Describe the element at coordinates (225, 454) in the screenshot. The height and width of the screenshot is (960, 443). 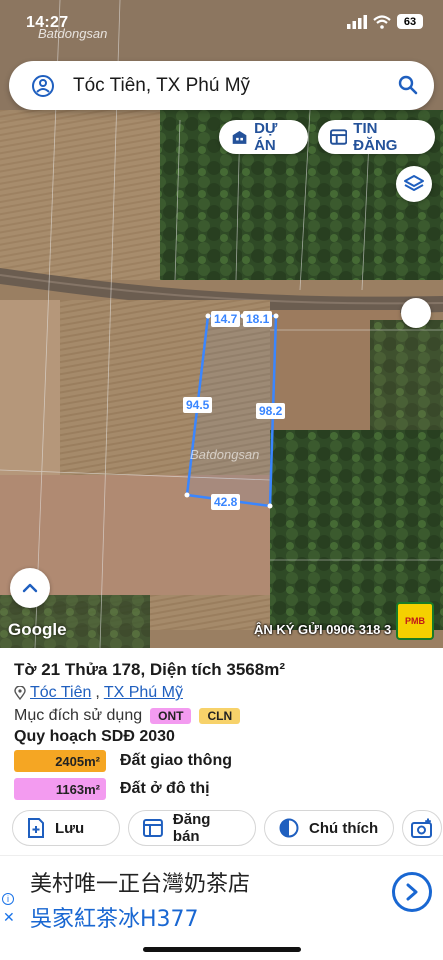
I see `watermark-center: Batdongsan` at that location.